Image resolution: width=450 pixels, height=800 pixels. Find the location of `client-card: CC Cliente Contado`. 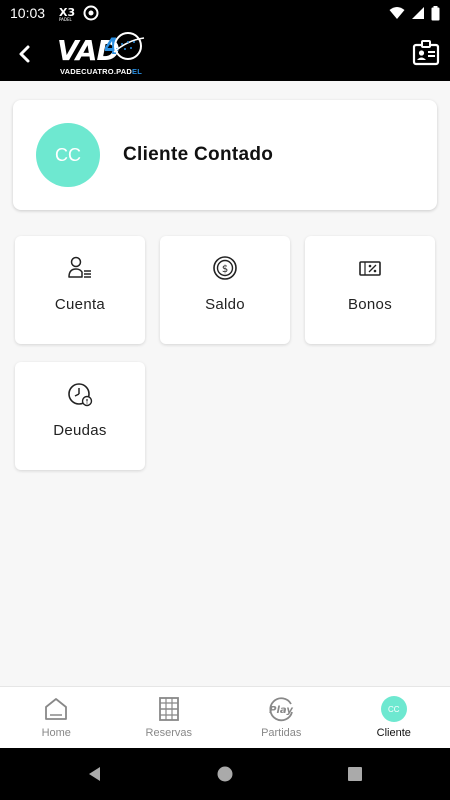

client-card: CC Cliente Contado is located at coordinates (225, 155).